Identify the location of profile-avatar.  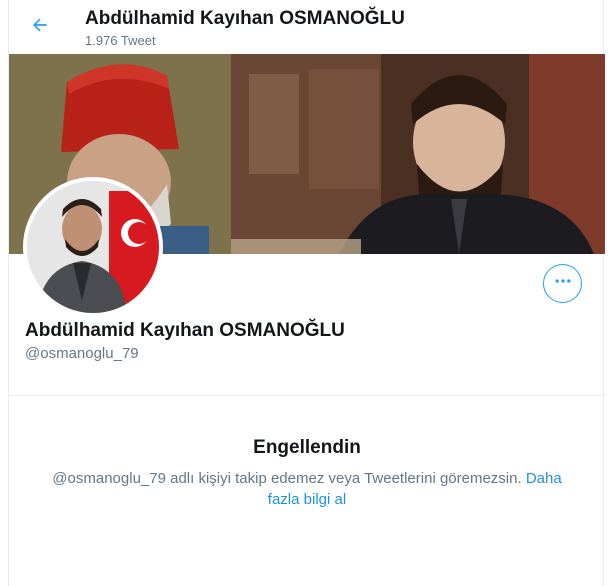
(93, 247).